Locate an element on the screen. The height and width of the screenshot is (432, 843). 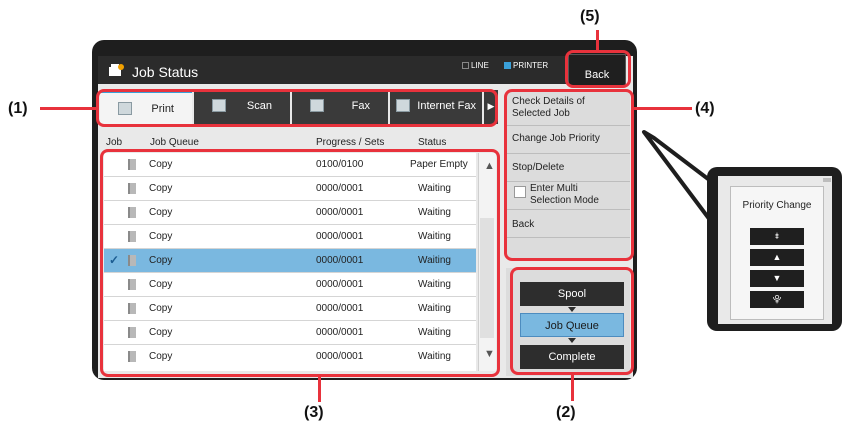
move-to-bottom-button: ⯓ is located at coordinates (777, 299).